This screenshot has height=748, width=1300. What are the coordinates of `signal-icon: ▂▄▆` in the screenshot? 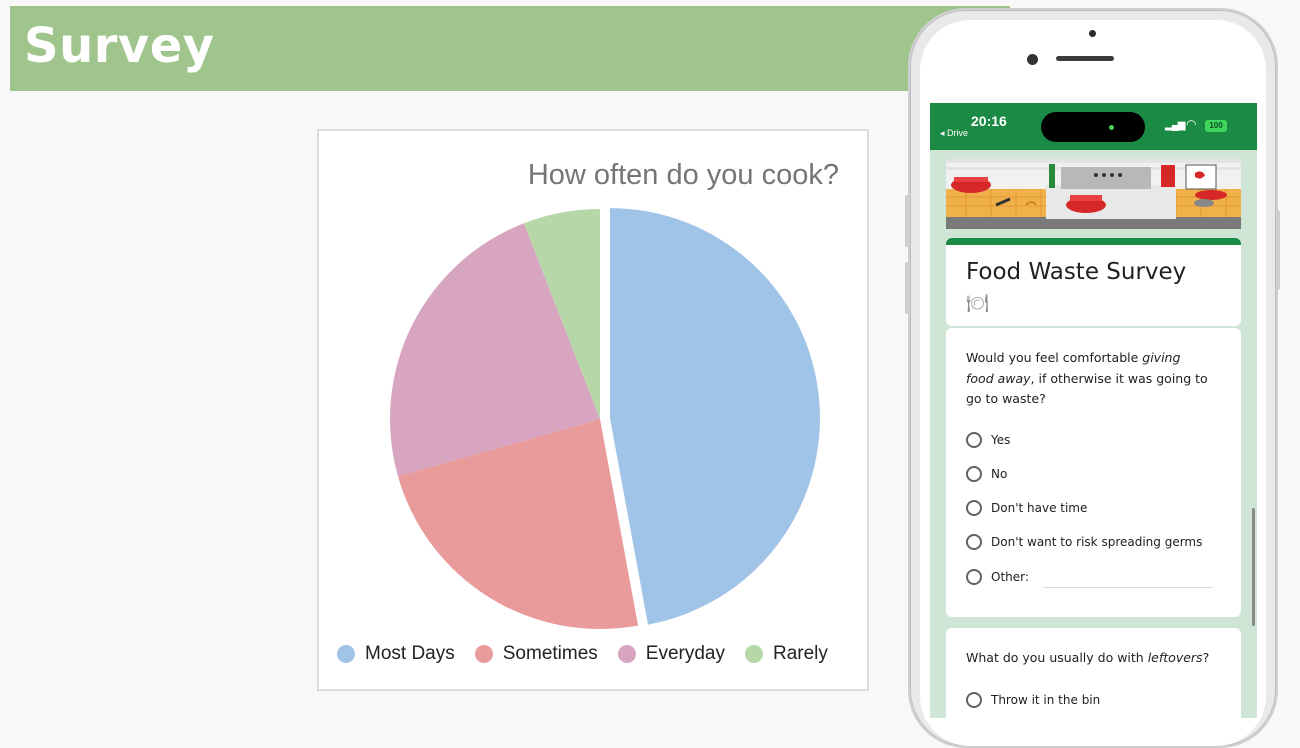 It's located at (1175, 125).